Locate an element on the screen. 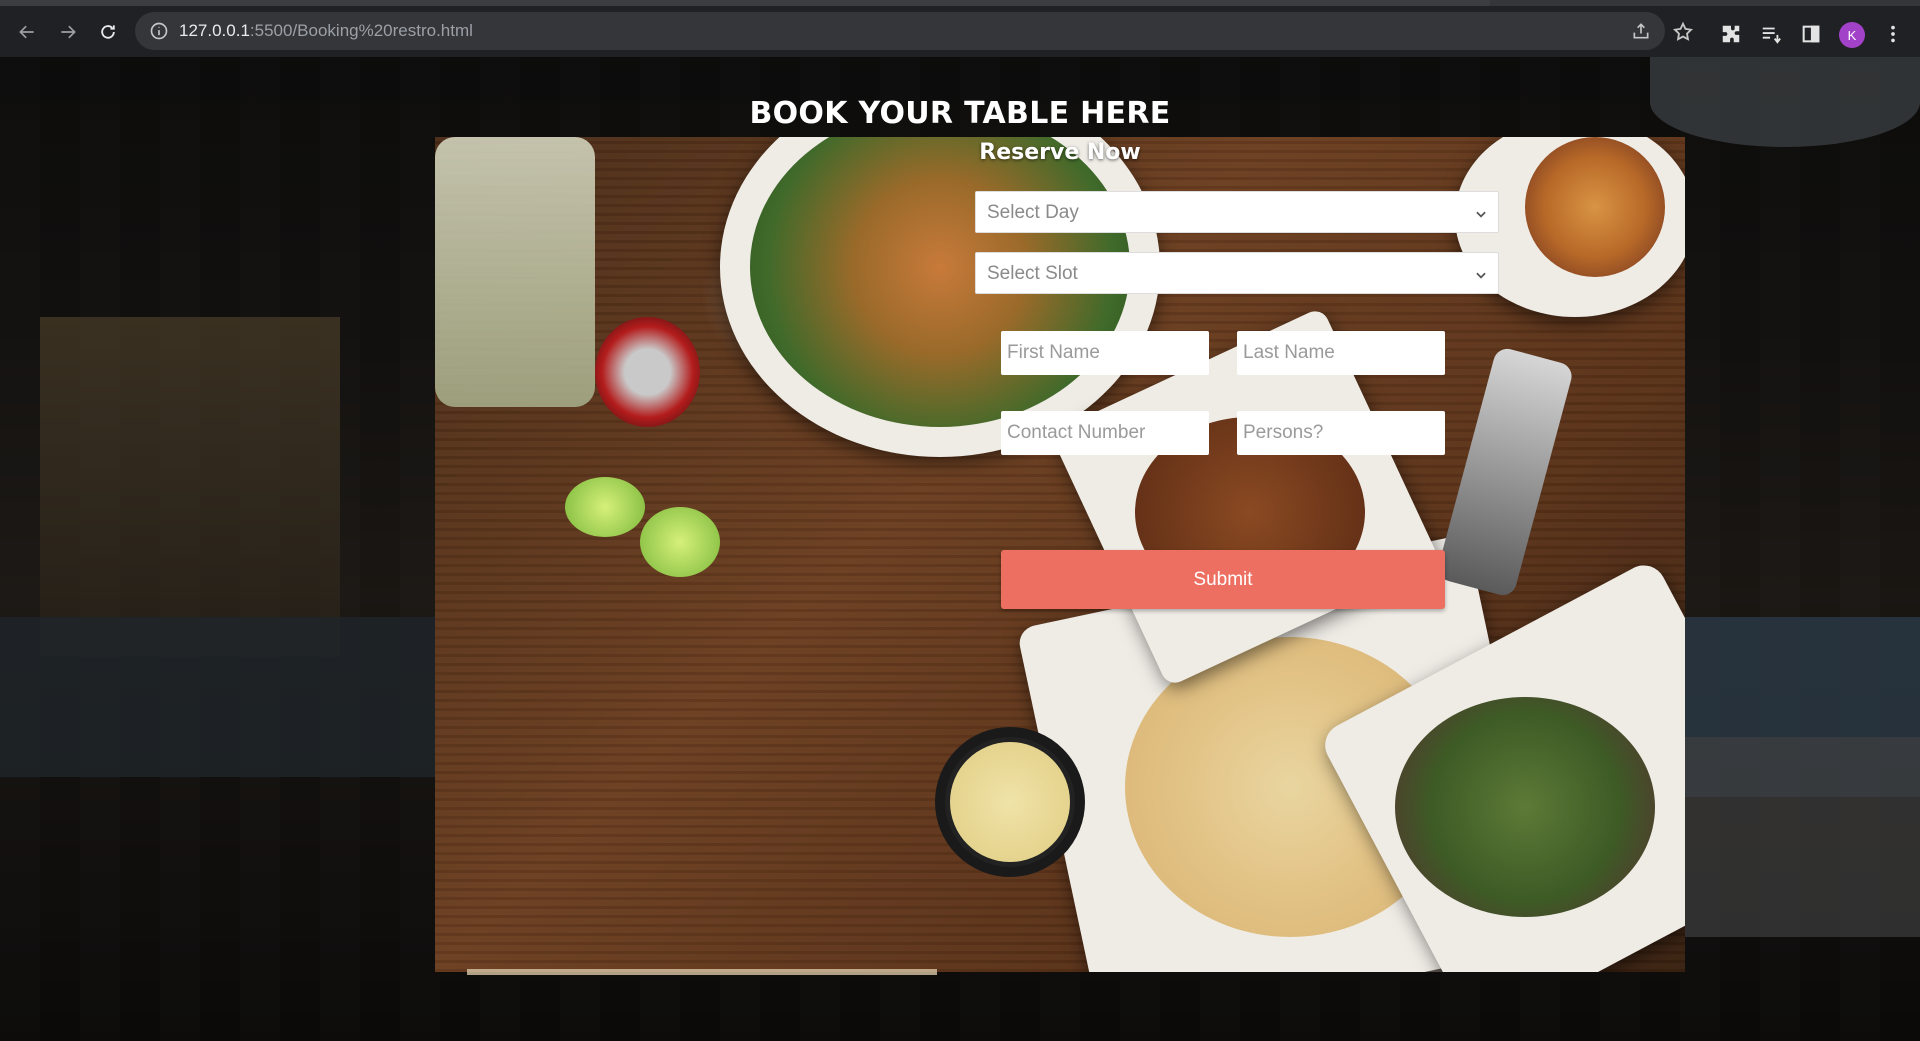  first-name-field: First Name is located at coordinates (1105, 353).